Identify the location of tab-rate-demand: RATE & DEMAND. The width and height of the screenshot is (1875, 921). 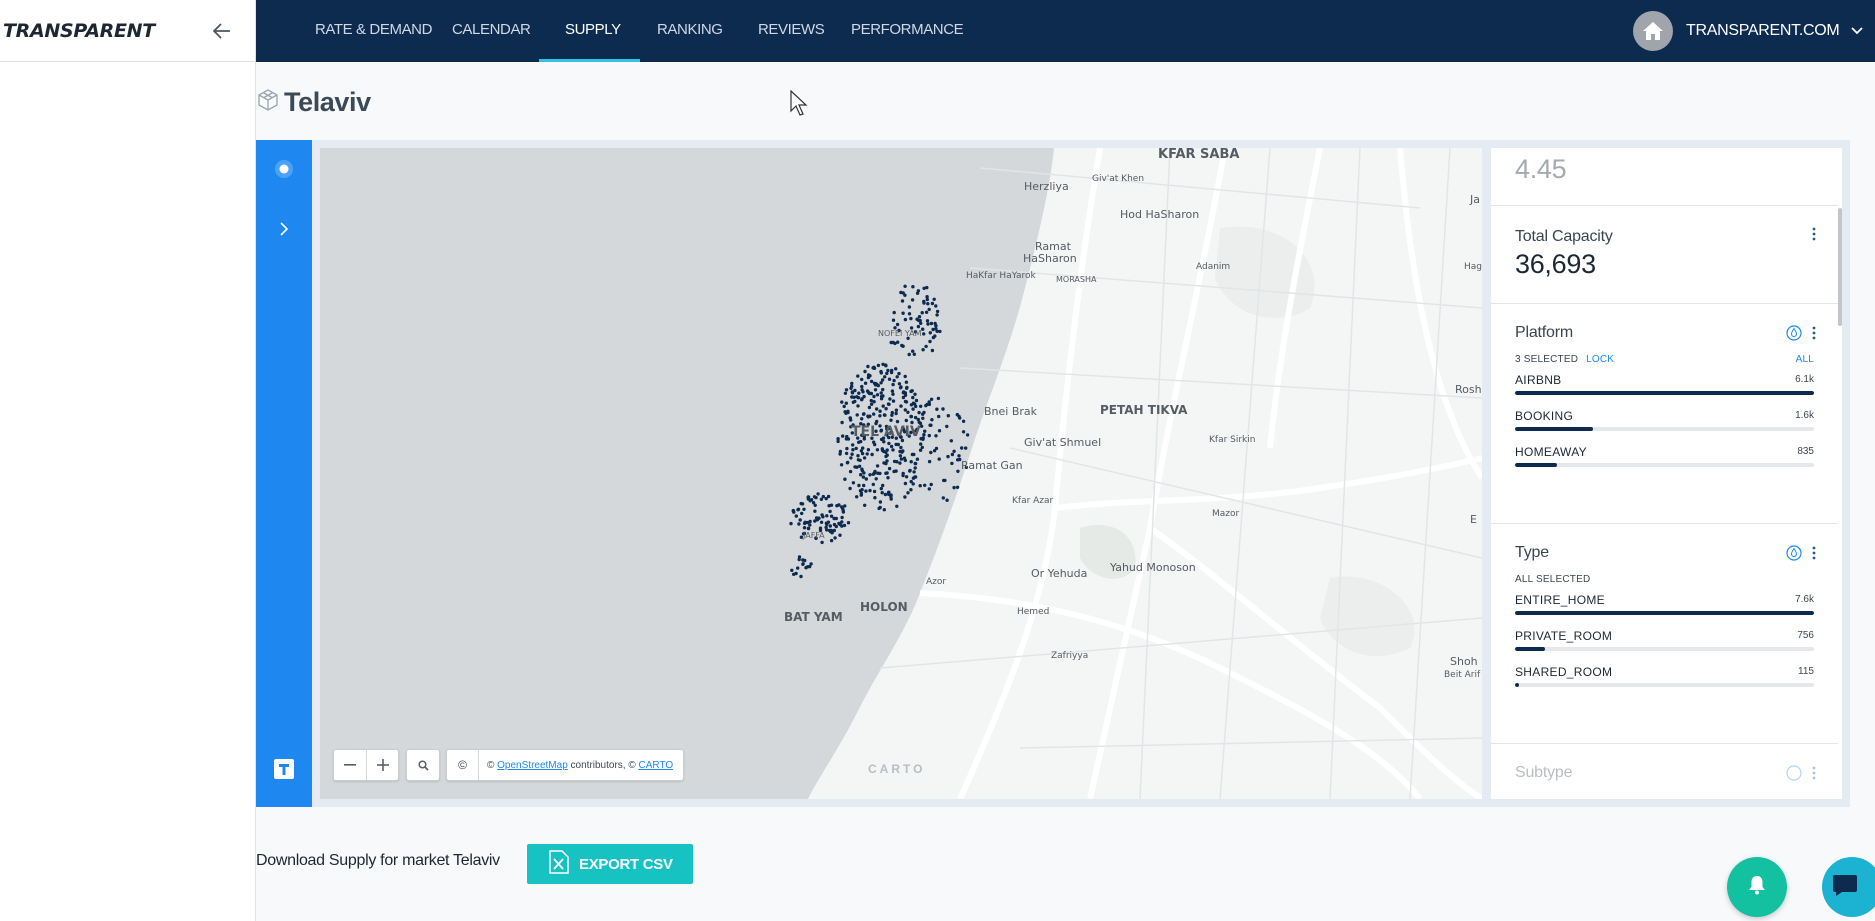
(373, 31).